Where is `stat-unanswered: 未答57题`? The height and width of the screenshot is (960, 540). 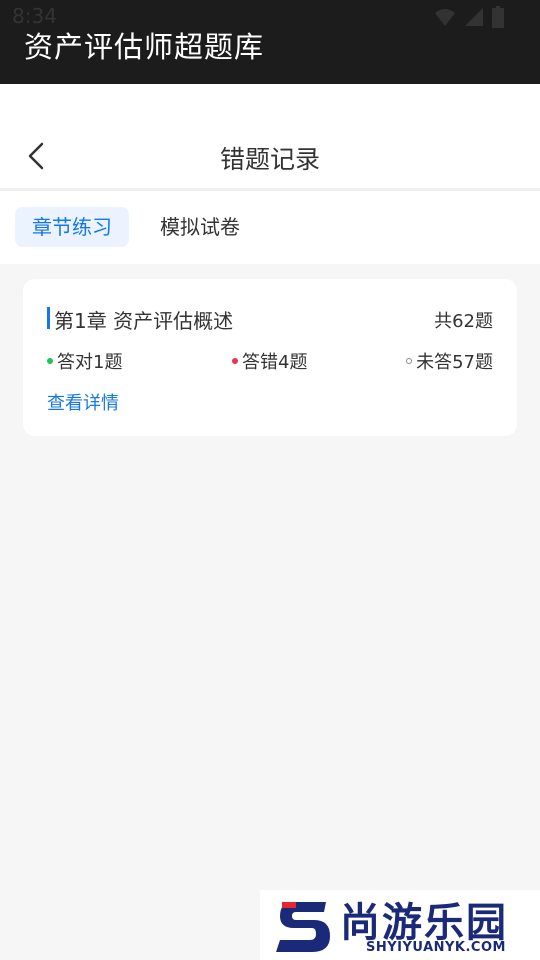
stat-unanswered: 未答57题 is located at coordinates (449, 361).